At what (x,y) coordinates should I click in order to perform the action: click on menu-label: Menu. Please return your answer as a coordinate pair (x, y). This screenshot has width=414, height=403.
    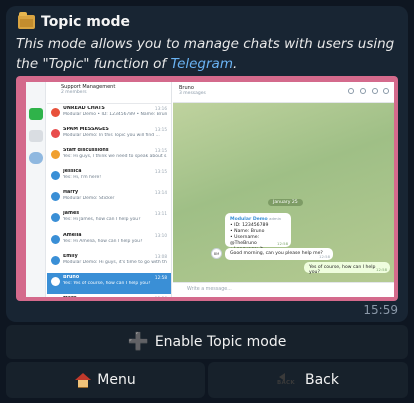
    Looking at the image, I should click on (116, 380).